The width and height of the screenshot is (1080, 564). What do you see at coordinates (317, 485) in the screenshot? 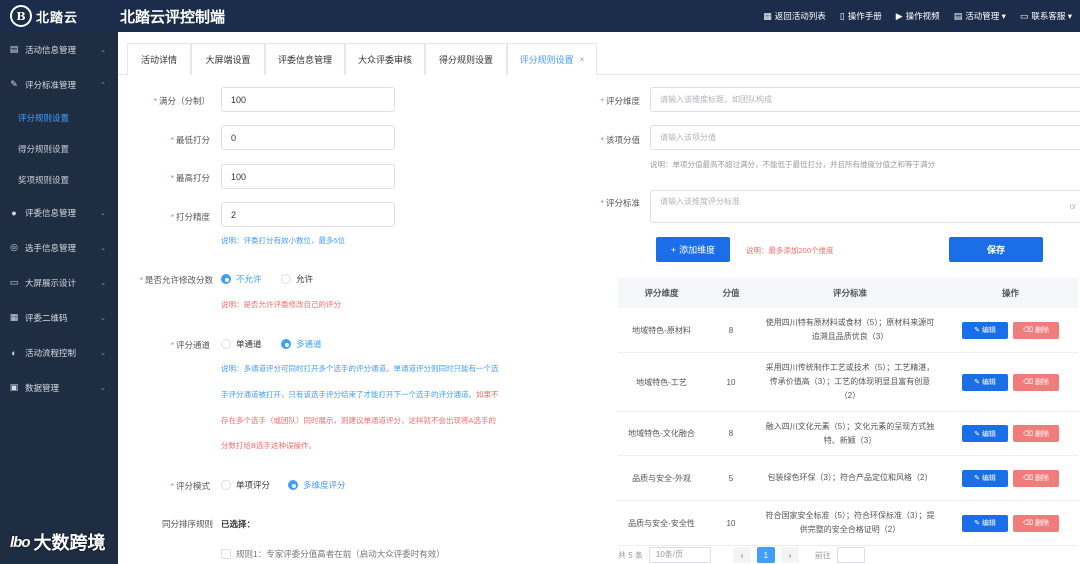
I see `radio-multi-dimension: 多维度评分` at bounding box center [317, 485].